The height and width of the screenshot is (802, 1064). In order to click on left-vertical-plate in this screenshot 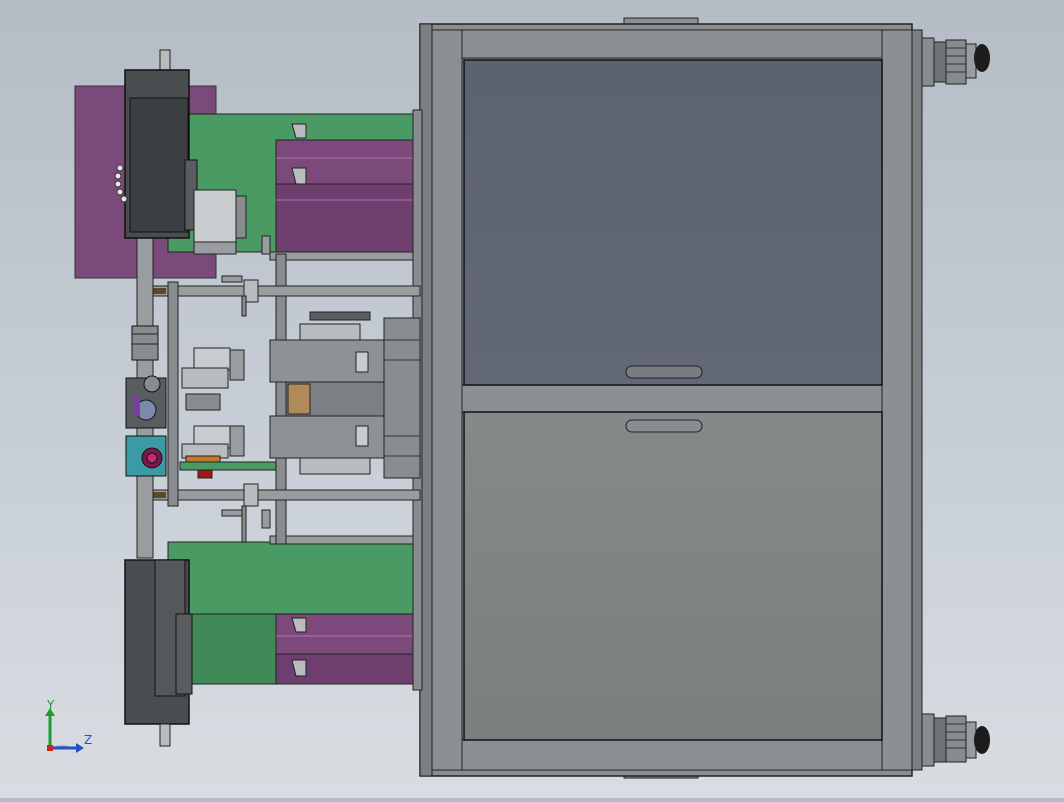, I will do `click(173, 394)`.